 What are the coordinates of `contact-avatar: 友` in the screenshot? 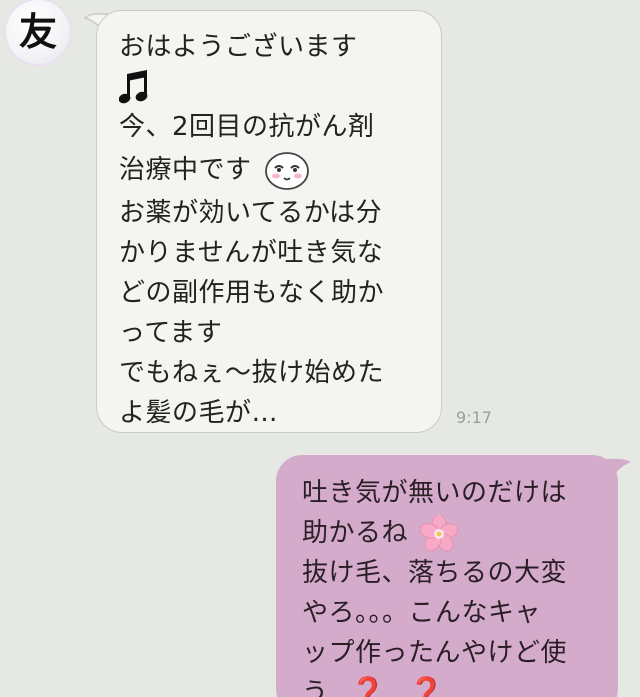 It's located at (38, 32).